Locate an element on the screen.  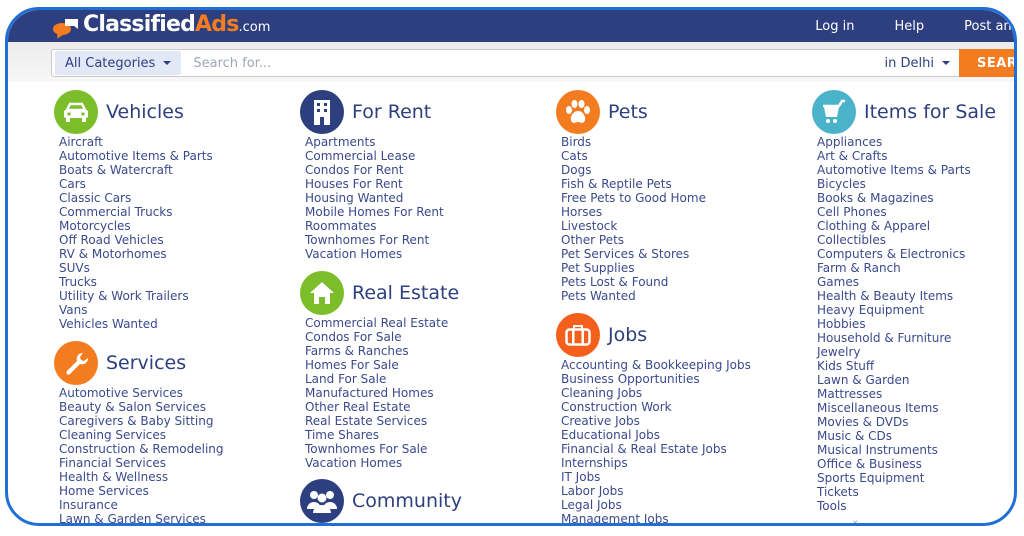
list-item: Internships is located at coordinates (656, 463).